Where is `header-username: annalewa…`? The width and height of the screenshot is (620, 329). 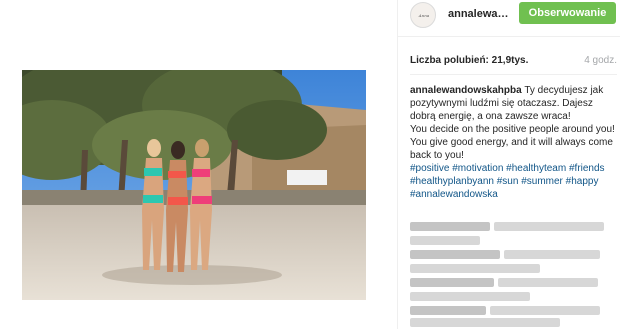
header-username: annalewa… is located at coordinates (478, 14).